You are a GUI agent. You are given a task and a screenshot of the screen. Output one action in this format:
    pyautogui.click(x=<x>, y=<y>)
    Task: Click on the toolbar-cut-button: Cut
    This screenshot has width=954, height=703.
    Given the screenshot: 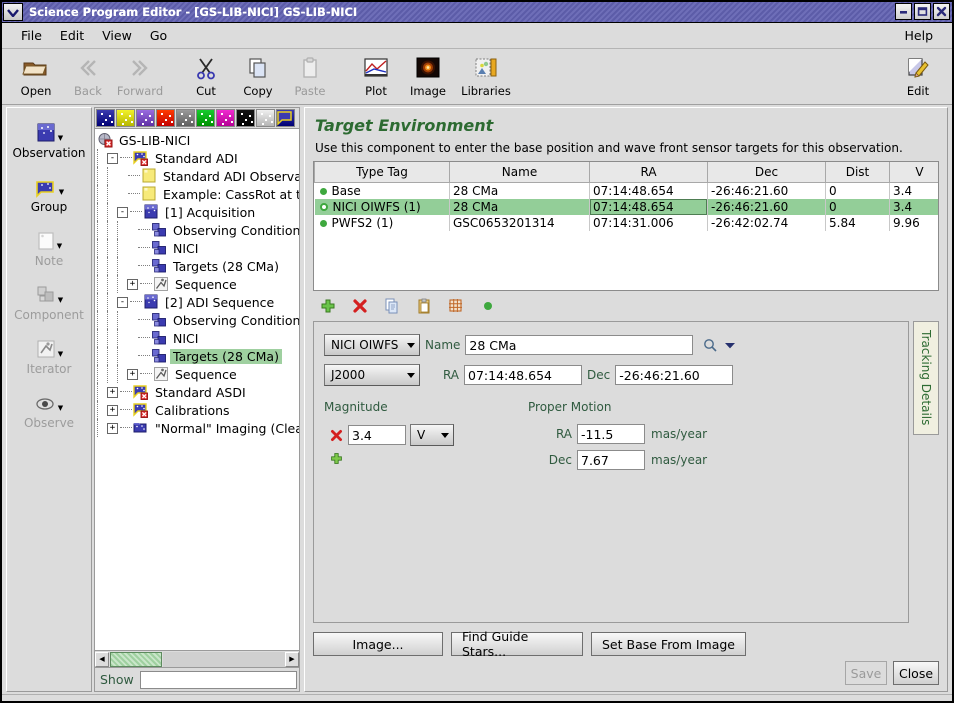 What is the action you would take?
    pyautogui.click(x=206, y=75)
    